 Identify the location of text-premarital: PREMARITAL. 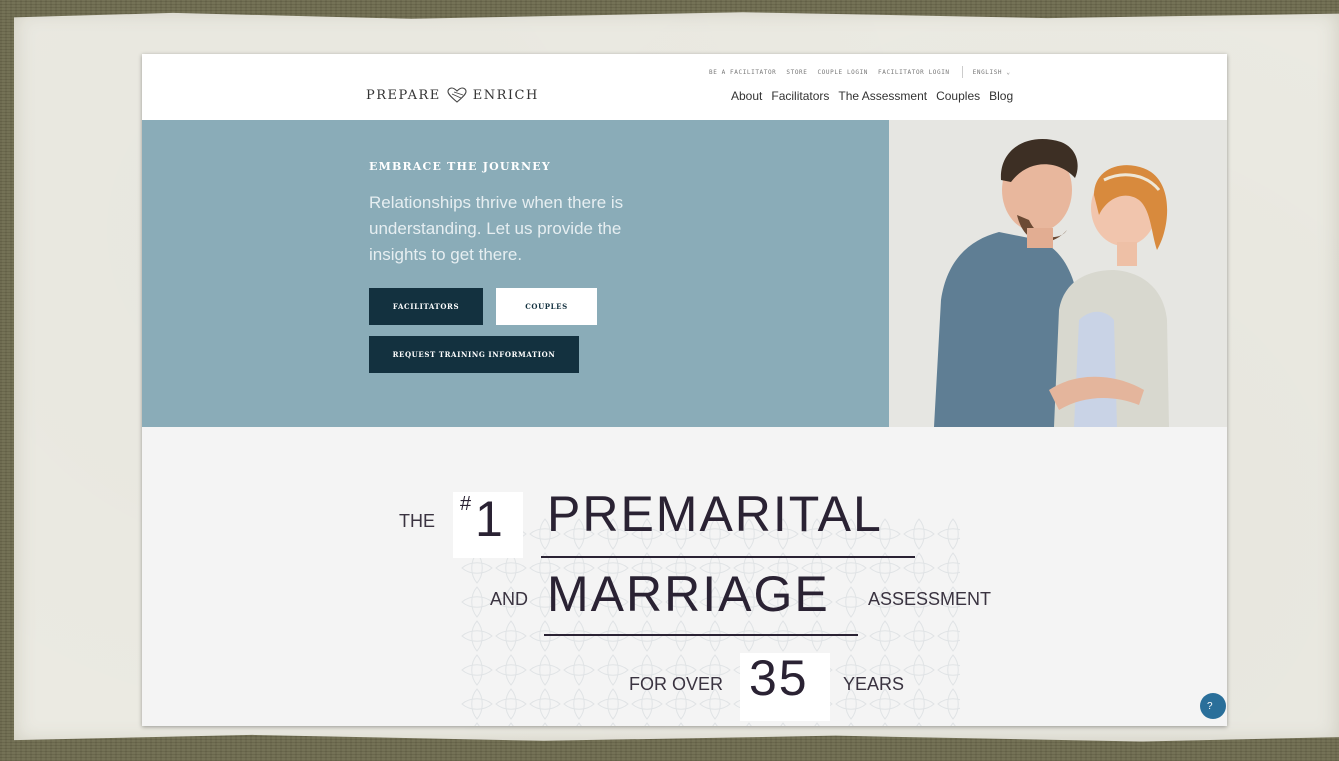
(715, 514).